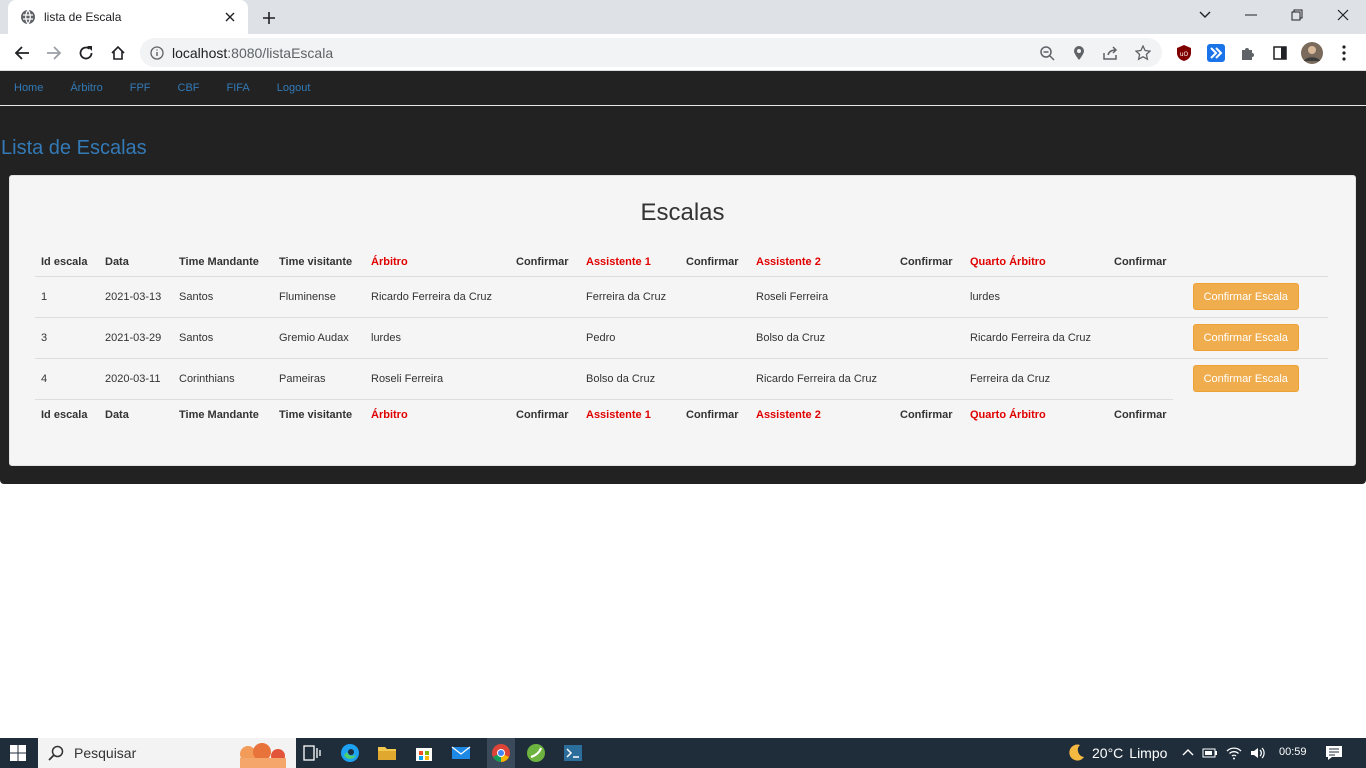  What do you see at coordinates (294, 88) in the screenshot?
I see `nav-logout: Logout` at bounding box center [294, 88].